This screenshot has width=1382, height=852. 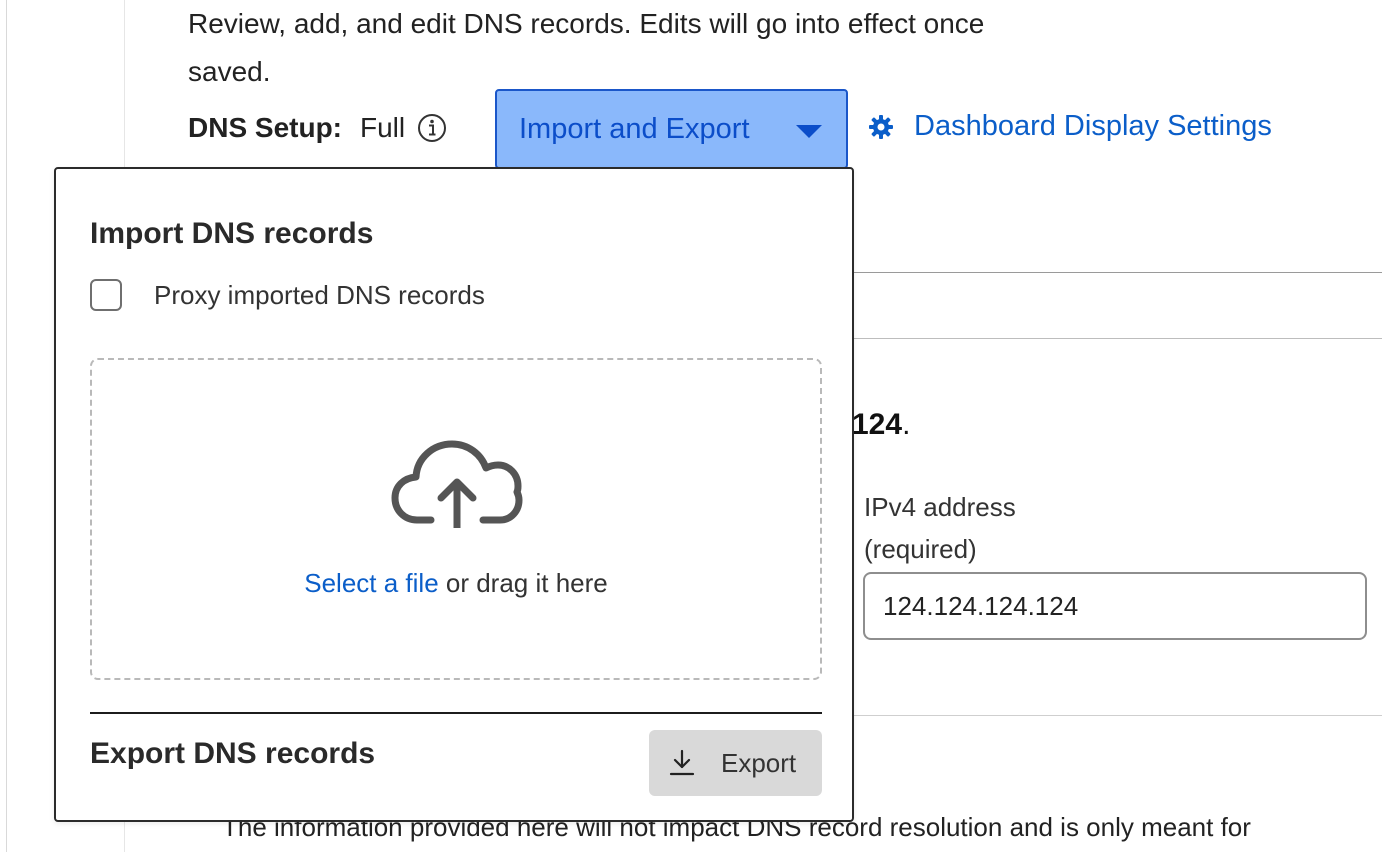 I want to click on dropzone-hint: or drag it here, so click(x=523, y=583).